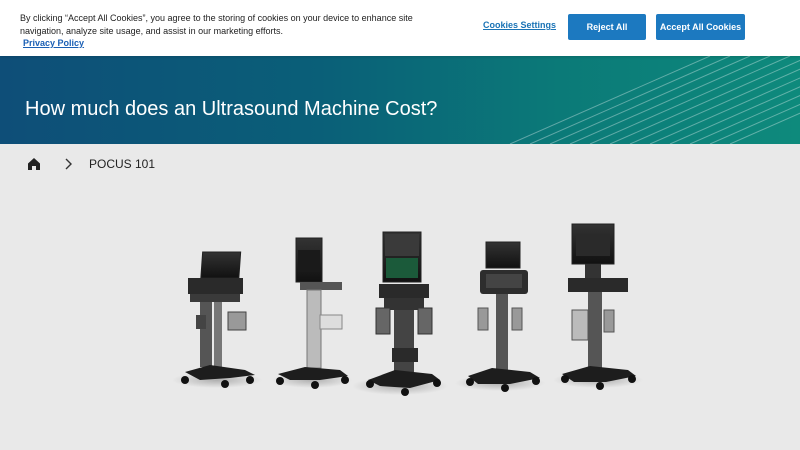 Image resolution: width=800 pixels, height=450 pixels. I want to click on breadcrumb: POCUS 101, so click(91, 164).